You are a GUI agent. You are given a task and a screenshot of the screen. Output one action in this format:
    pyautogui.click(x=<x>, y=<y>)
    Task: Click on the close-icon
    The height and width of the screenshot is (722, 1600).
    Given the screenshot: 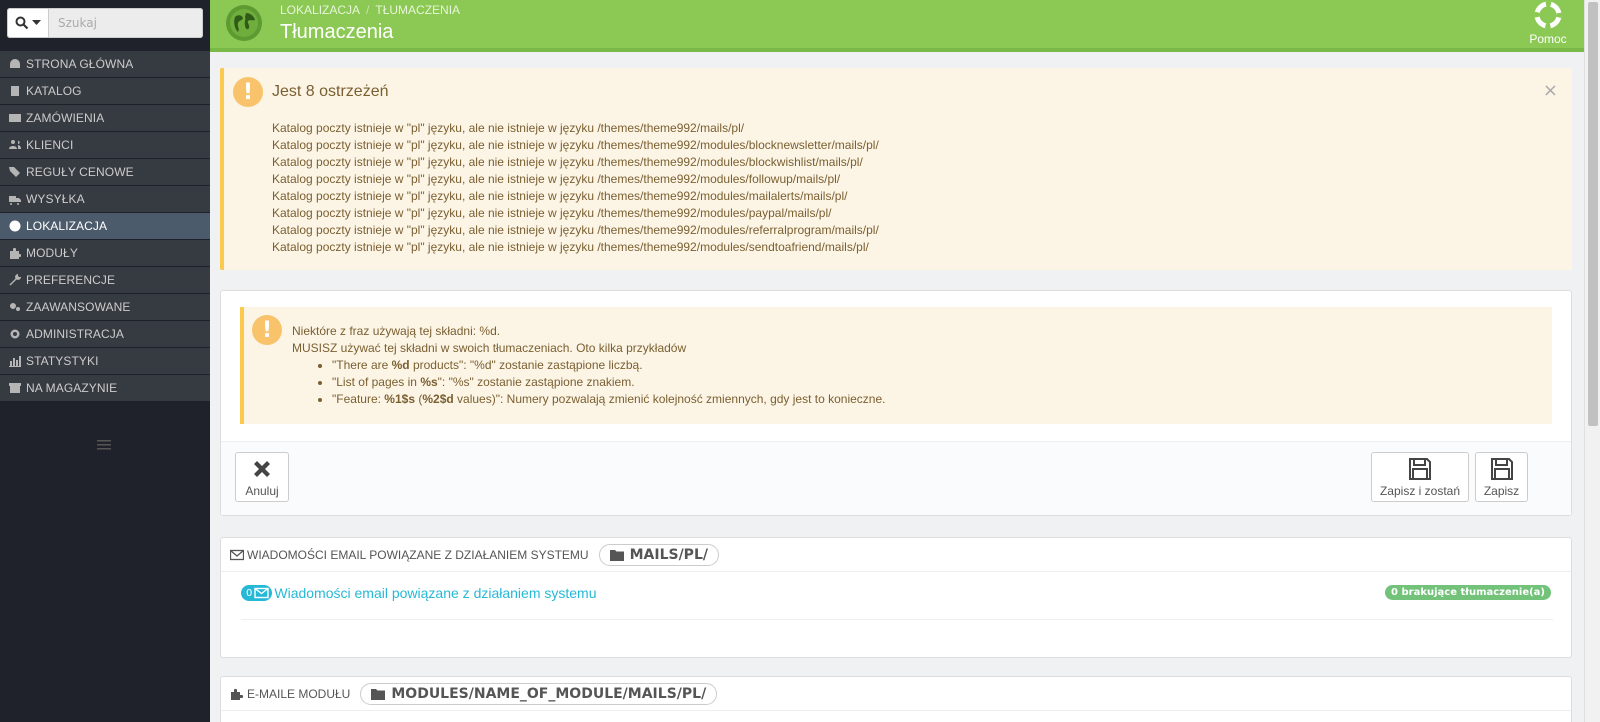 What is the action you would take?
    pyautogui.click(x=262, y=469)
    